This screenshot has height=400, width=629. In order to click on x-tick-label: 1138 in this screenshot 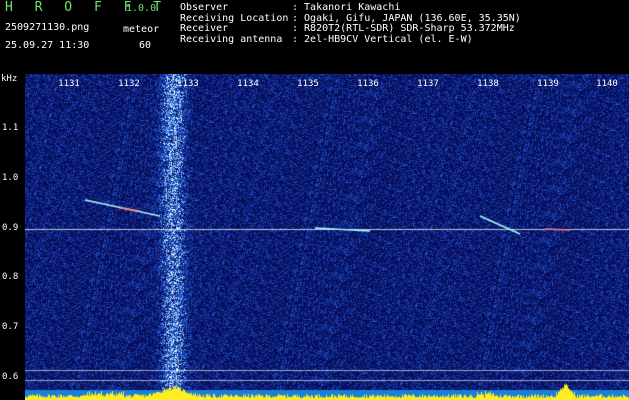, I will do `click(488, 84)`.